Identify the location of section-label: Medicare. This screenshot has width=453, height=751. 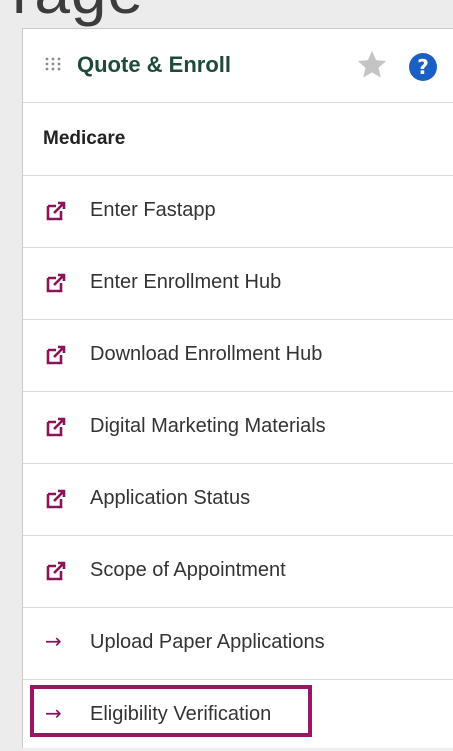
(84, 138).